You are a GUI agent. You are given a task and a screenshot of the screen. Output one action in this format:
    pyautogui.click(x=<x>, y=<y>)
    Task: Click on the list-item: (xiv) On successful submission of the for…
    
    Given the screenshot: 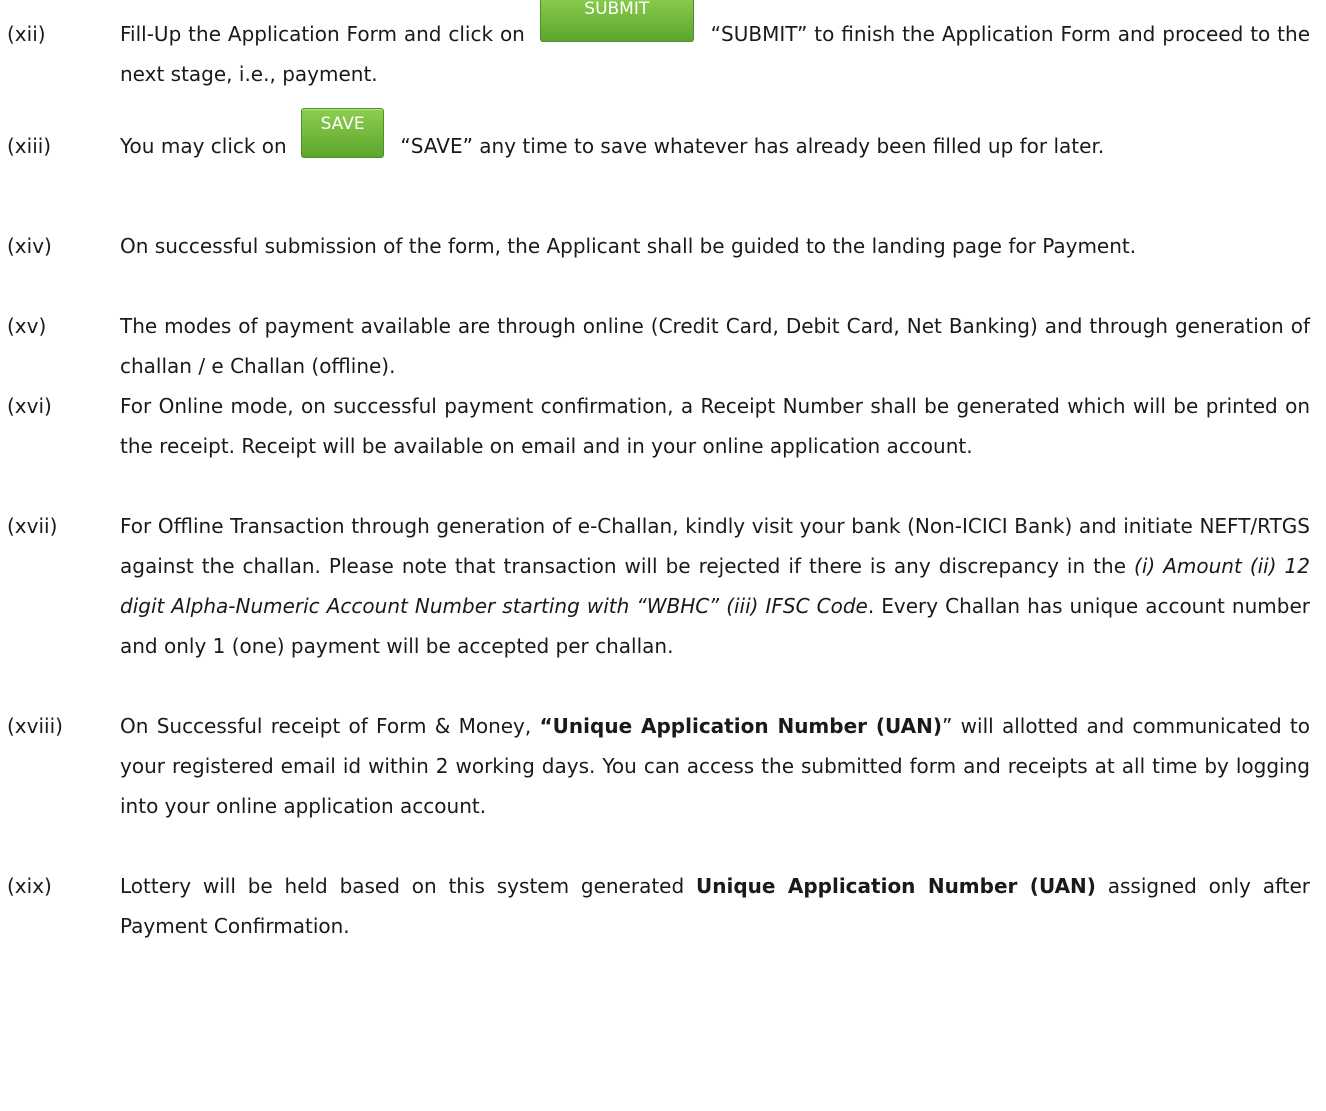 What is the action you would take?
    pyautogui.click(x=663, y=266)
    